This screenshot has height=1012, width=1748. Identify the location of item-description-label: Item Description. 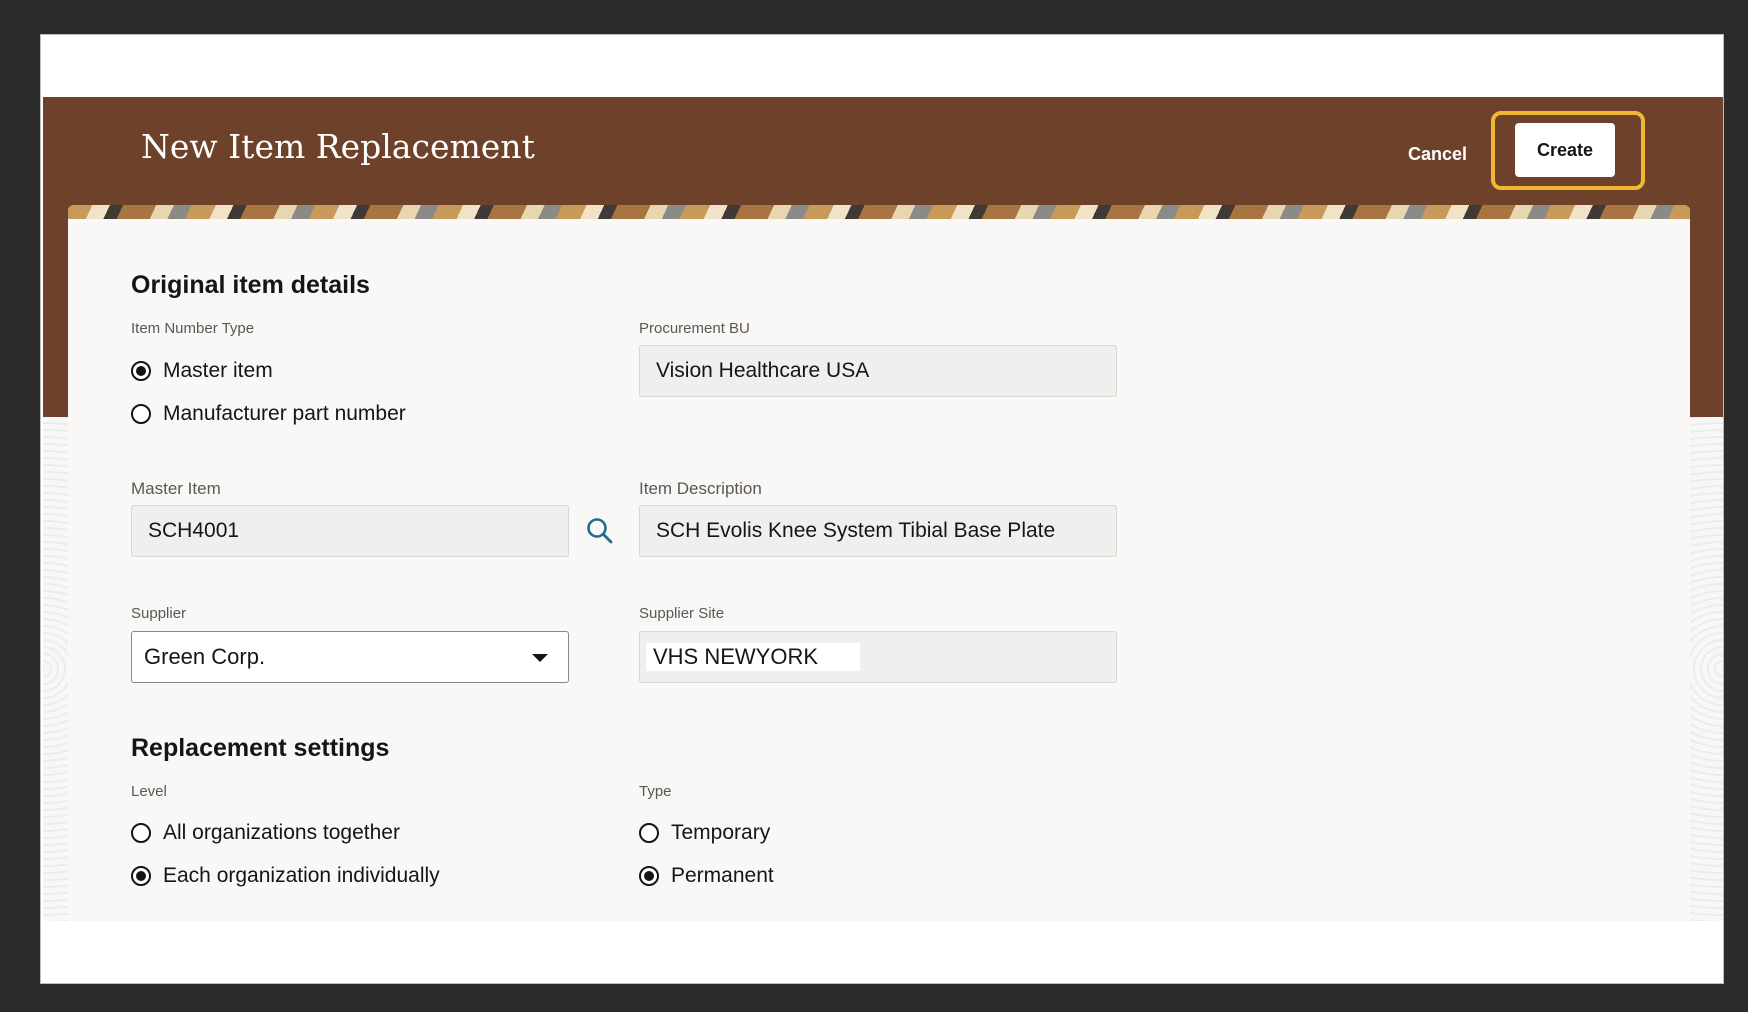
(700, 488).